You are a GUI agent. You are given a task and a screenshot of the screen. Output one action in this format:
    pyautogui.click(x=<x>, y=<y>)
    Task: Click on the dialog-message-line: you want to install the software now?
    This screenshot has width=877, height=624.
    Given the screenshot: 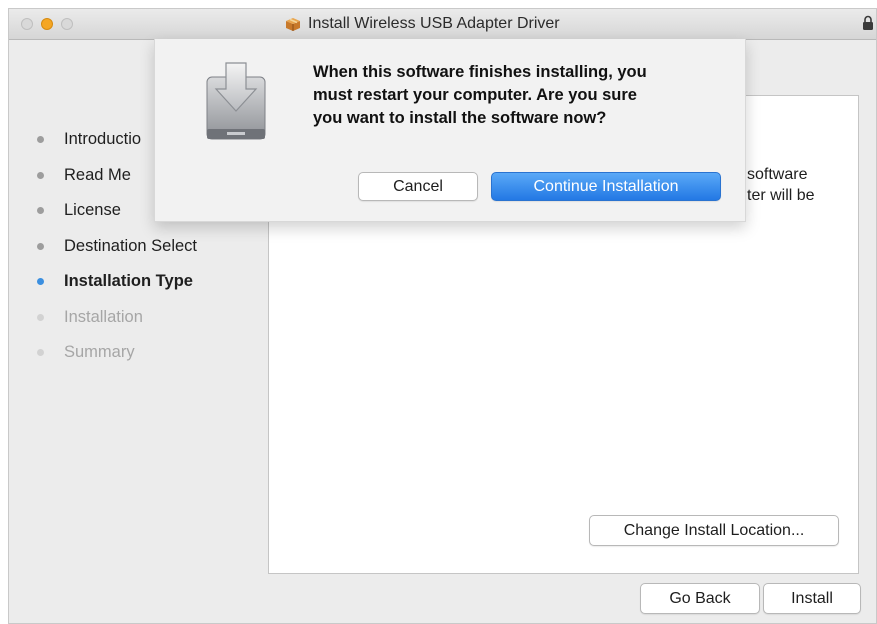 What is the action you would take?
    pyautogui.click(x=460, y=118)
    